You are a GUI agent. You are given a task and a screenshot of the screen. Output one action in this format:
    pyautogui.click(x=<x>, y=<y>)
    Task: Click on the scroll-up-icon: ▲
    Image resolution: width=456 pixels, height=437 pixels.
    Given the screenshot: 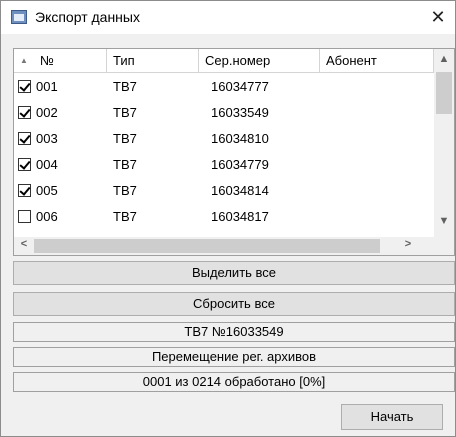 What is the action you would take?
    pyautogui.click(x=444, y=59)
    